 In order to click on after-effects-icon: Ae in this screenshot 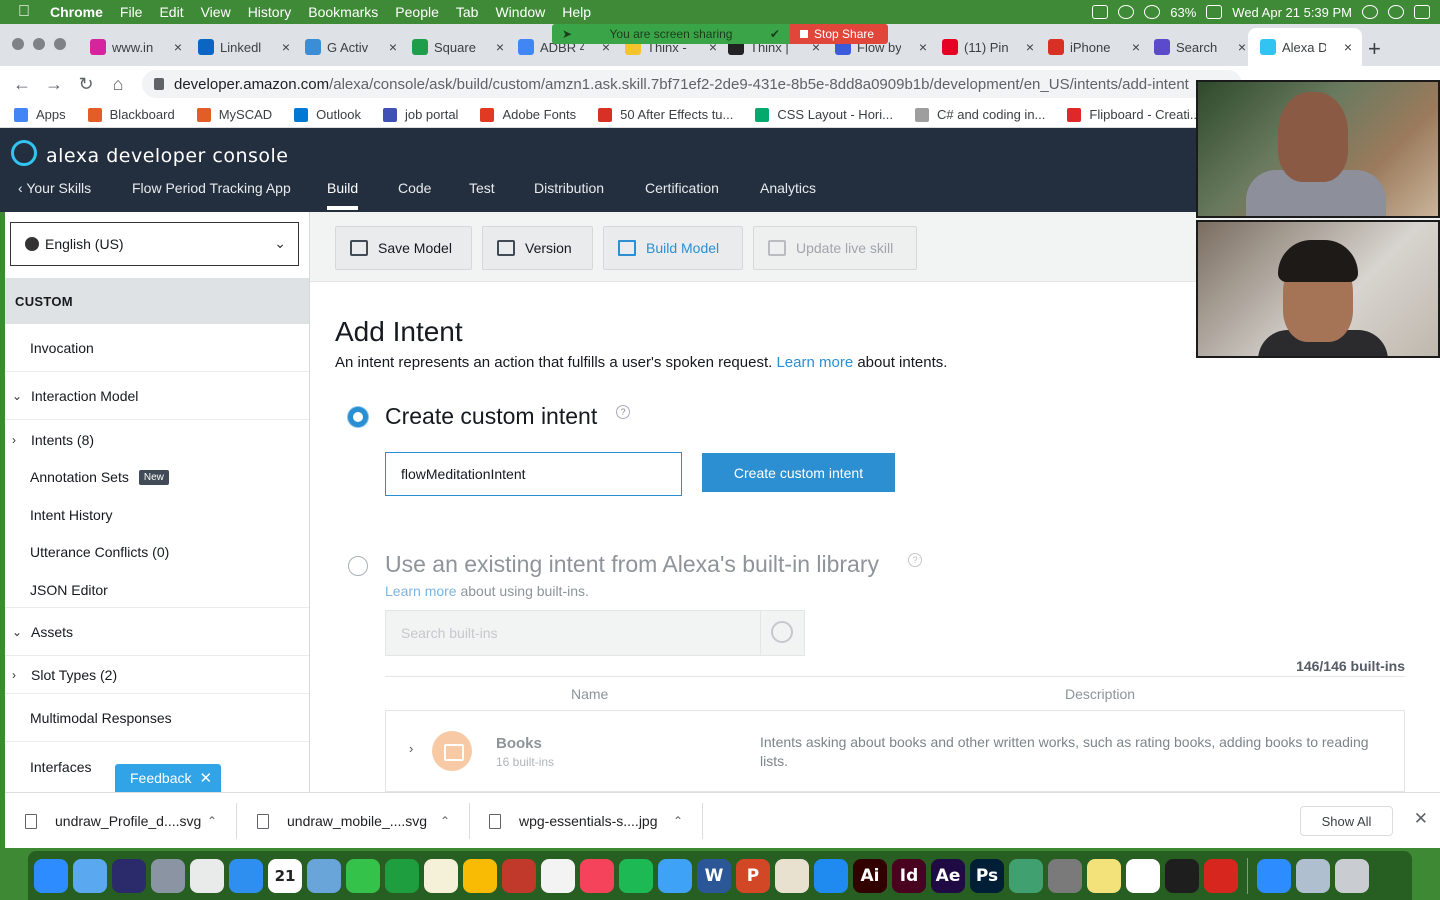, I will do `click(948, 875)`.